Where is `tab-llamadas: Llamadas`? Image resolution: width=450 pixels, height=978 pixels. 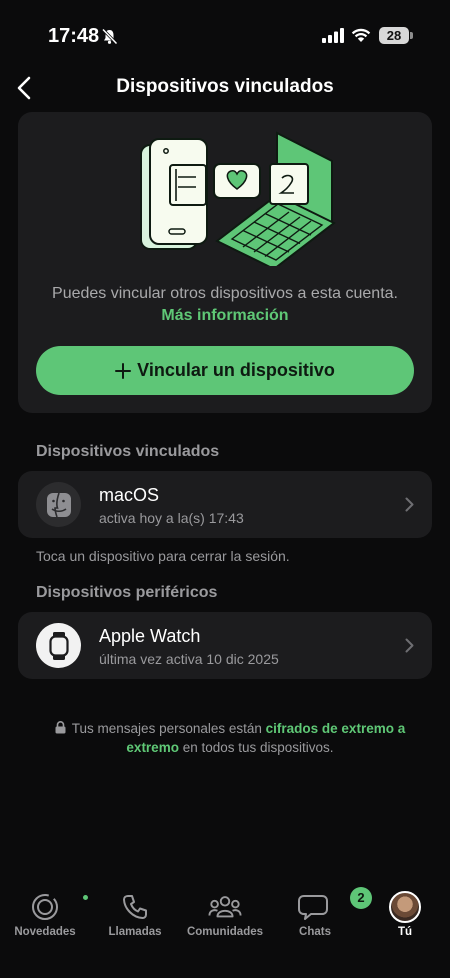 tab-llamadas: Llamadas is located at coordinates (135, 920).